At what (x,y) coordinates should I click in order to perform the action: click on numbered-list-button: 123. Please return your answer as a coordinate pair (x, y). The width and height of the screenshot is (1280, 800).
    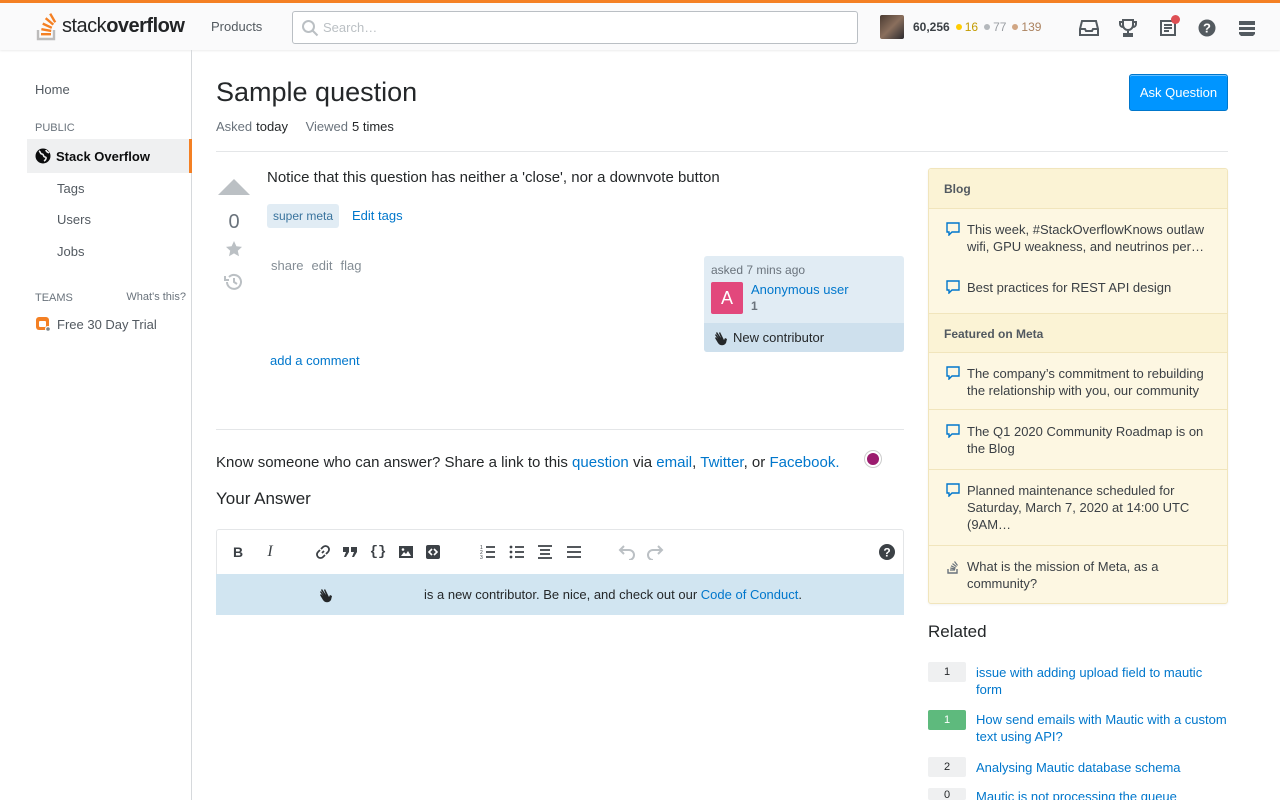
    Looking at the image, I should click on (488, 552).